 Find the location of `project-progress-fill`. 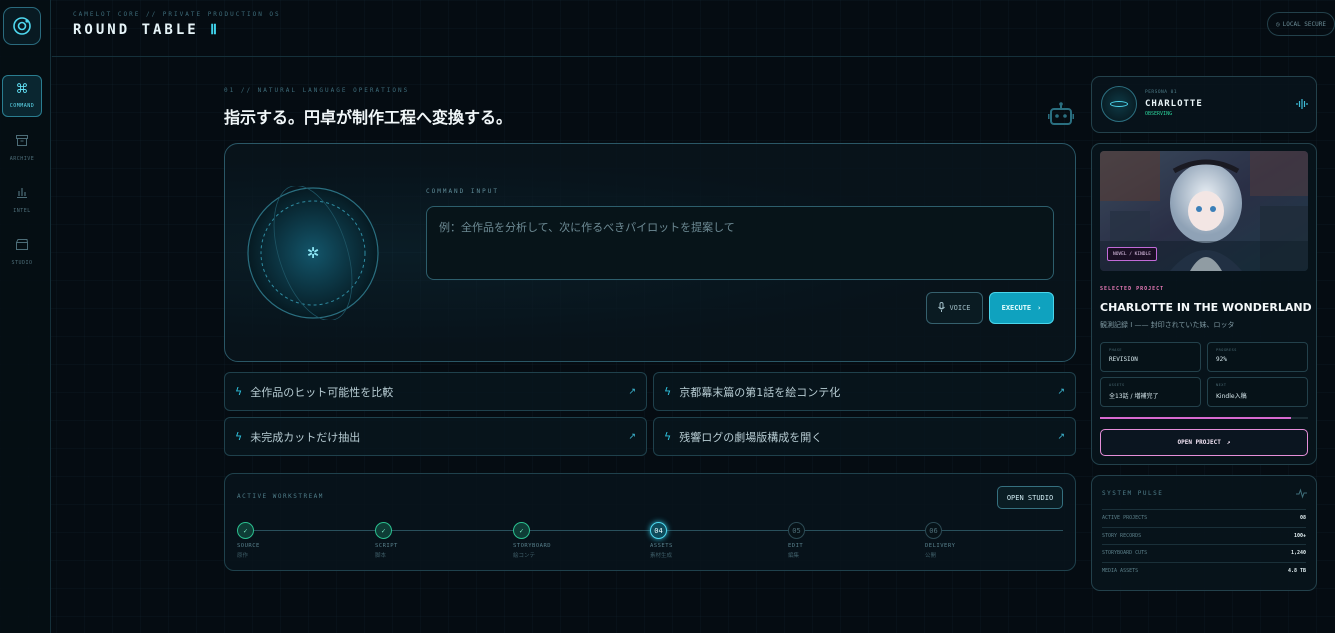

project-progress-fill is located at coordinates (1196, 418).